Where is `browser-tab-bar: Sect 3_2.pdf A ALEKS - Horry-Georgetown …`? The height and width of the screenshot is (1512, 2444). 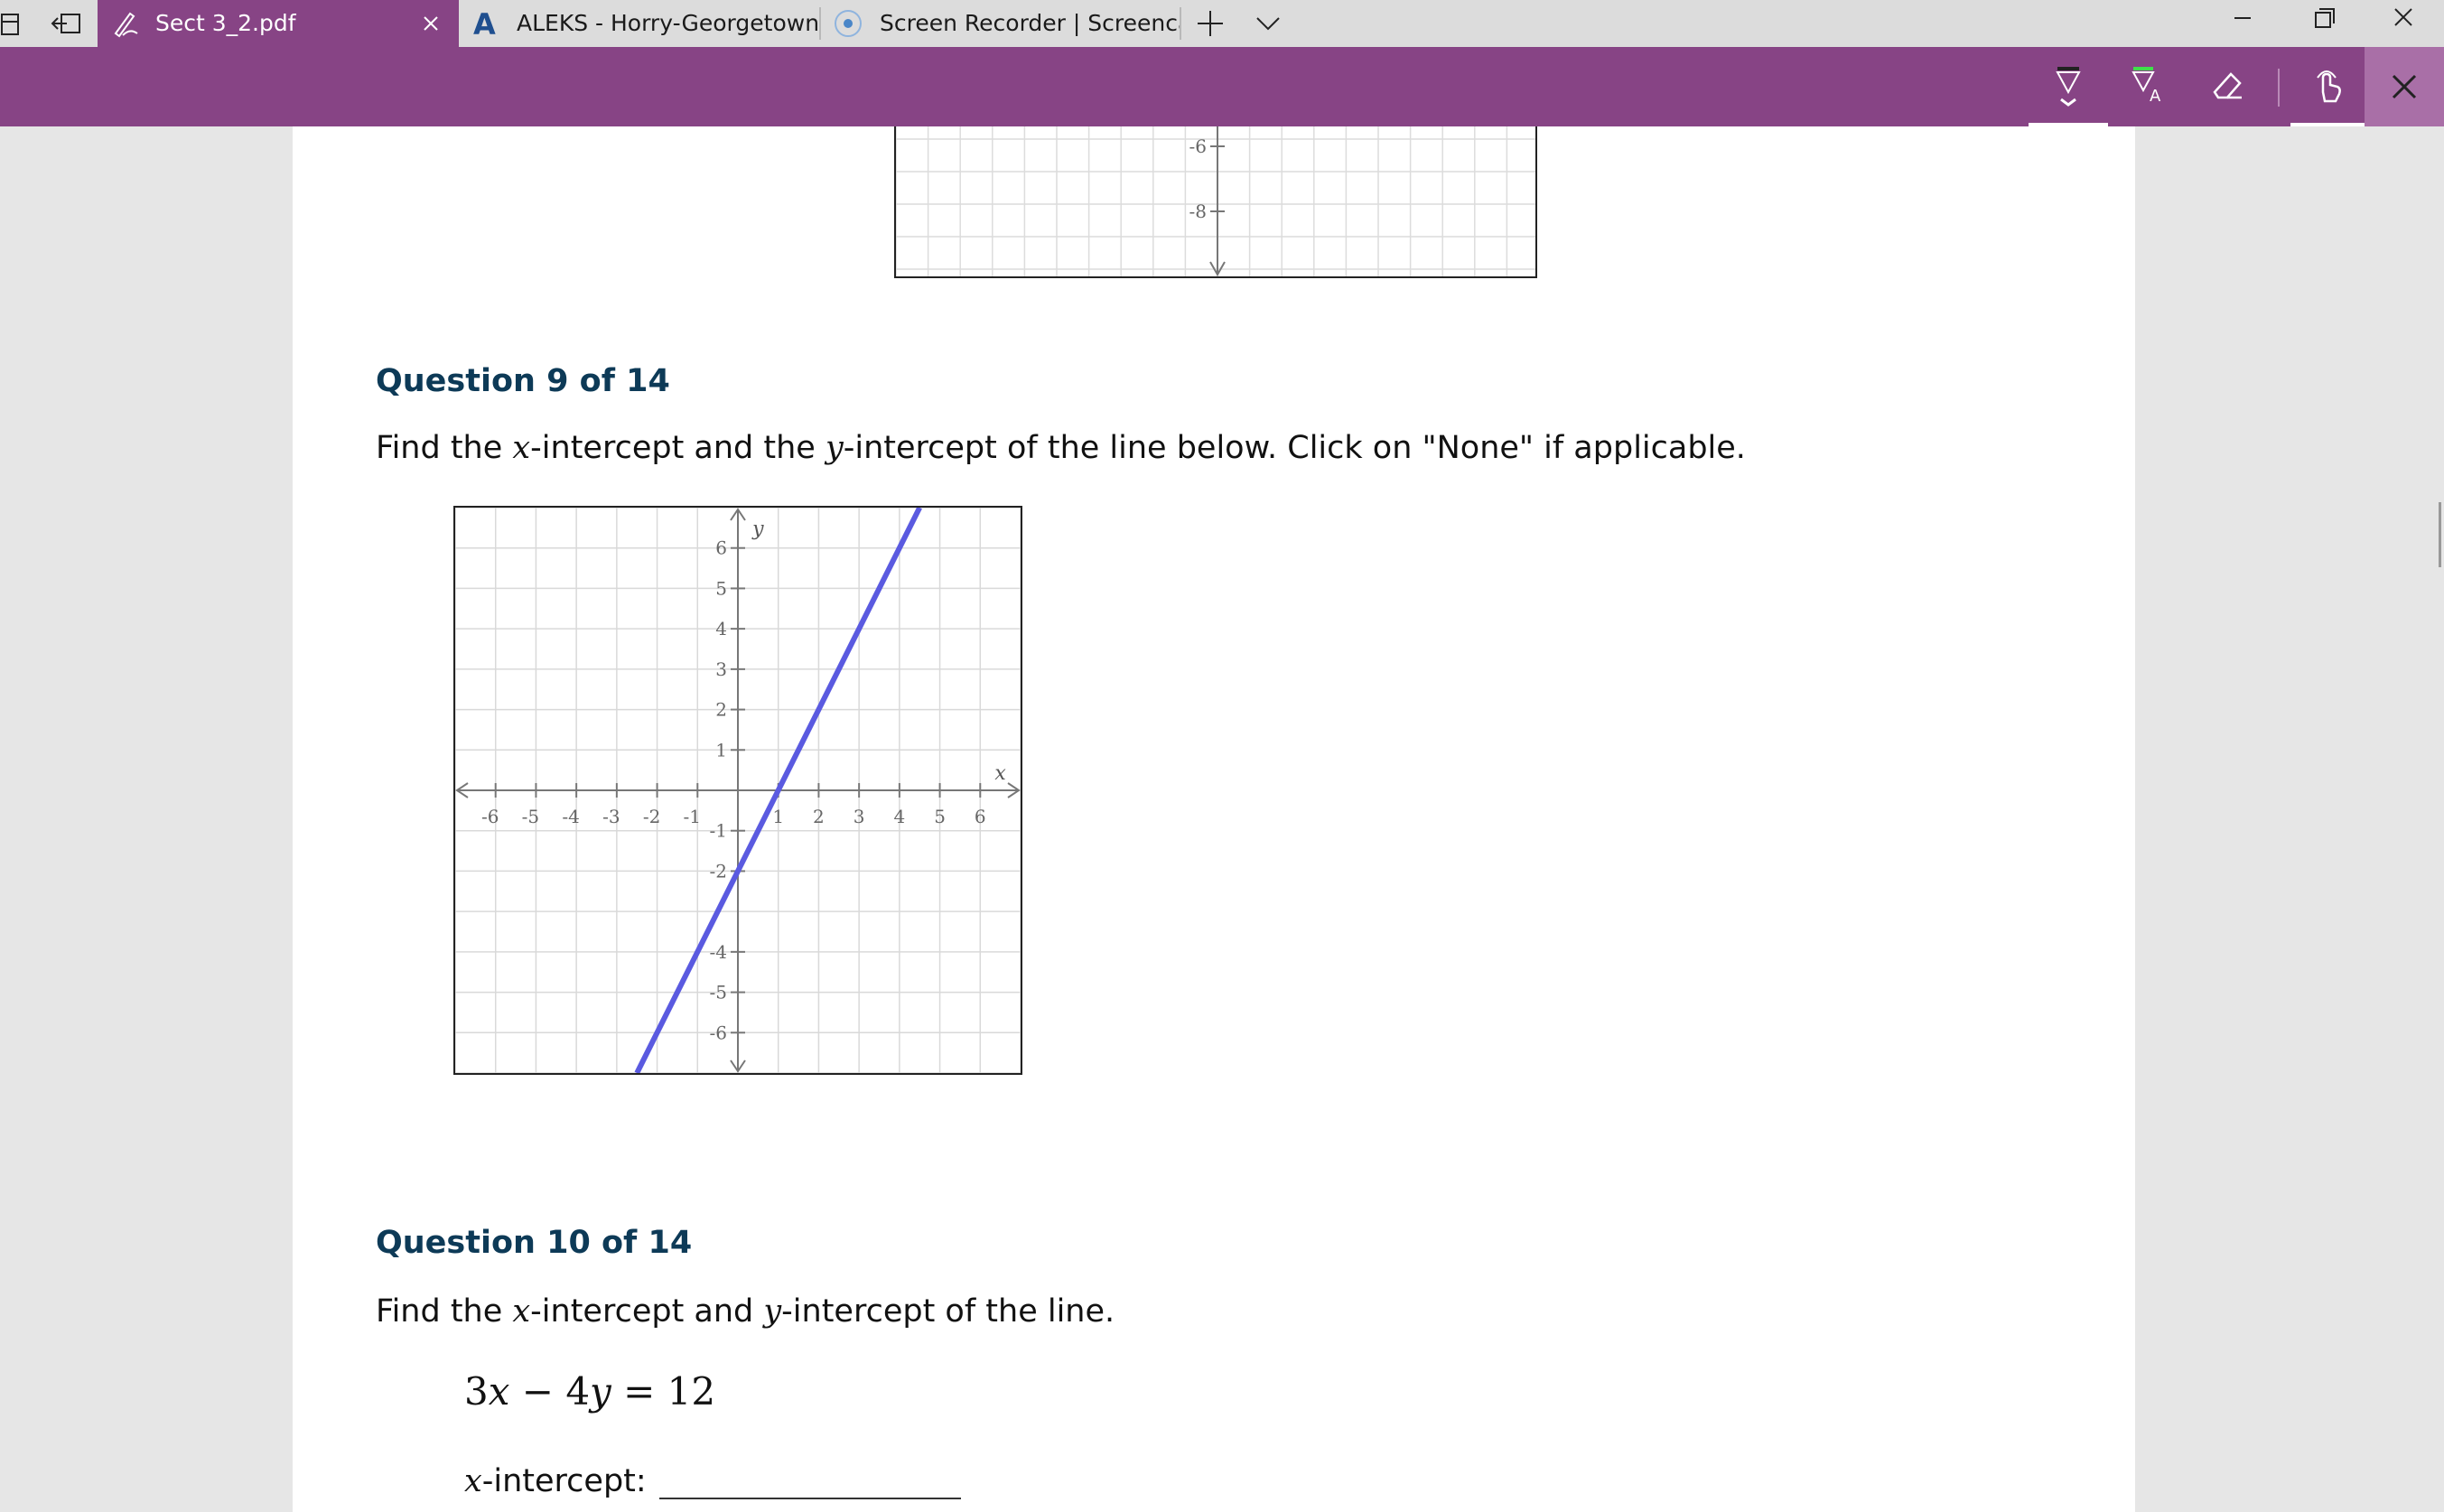 browser-tab-bar: Sect 3_2.pdf A ALEKS - Horry-Georgetown … is located at coordinates (1222, 24).